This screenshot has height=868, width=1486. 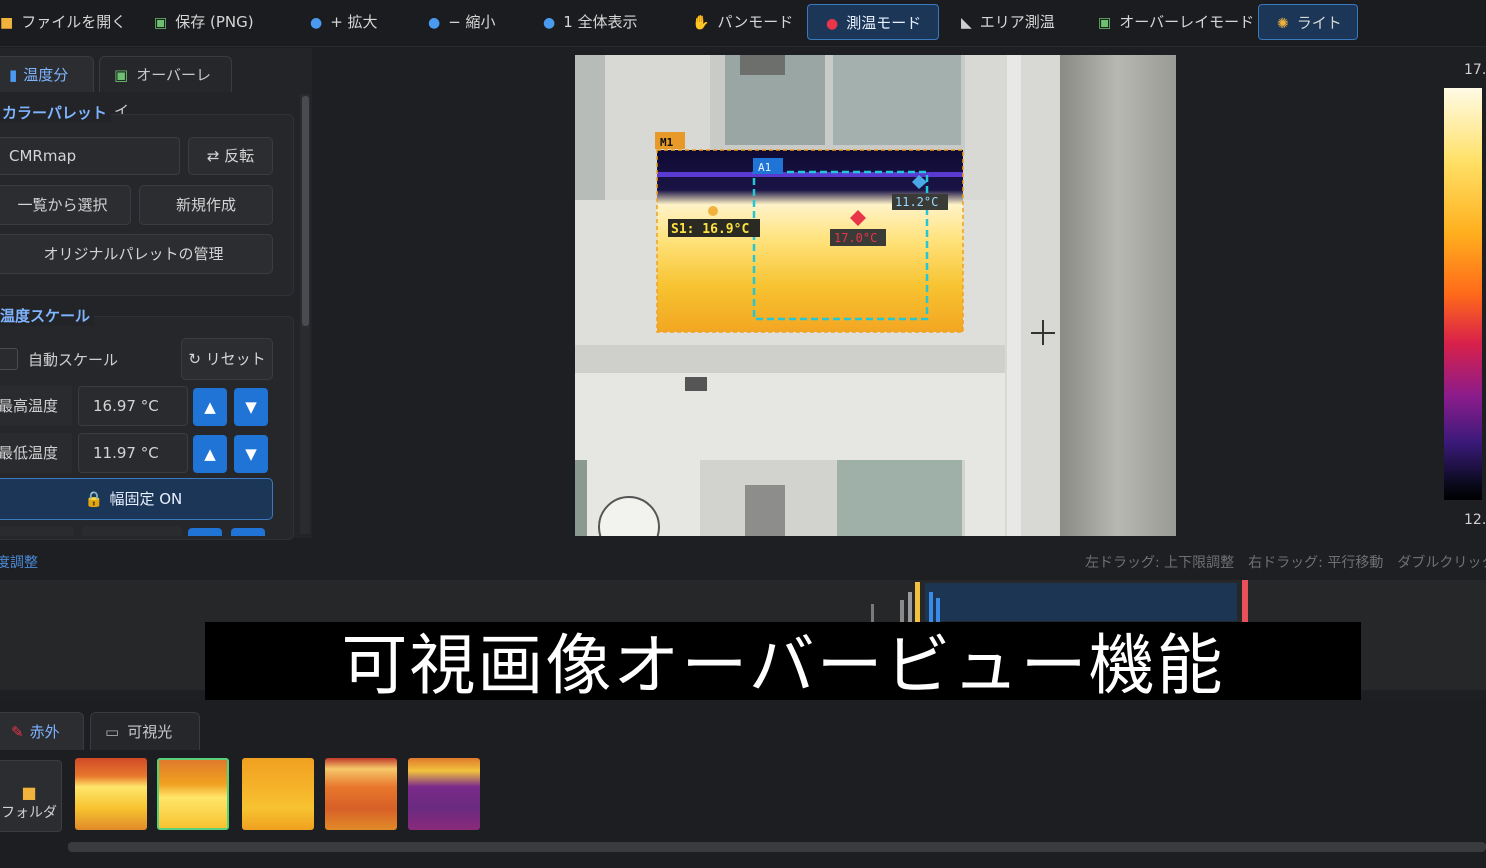 What do you see at coordinates (1475, 70) in the screenshot?
I see `colorbar-max-label: 17.` at bounding box center [1475, 70].